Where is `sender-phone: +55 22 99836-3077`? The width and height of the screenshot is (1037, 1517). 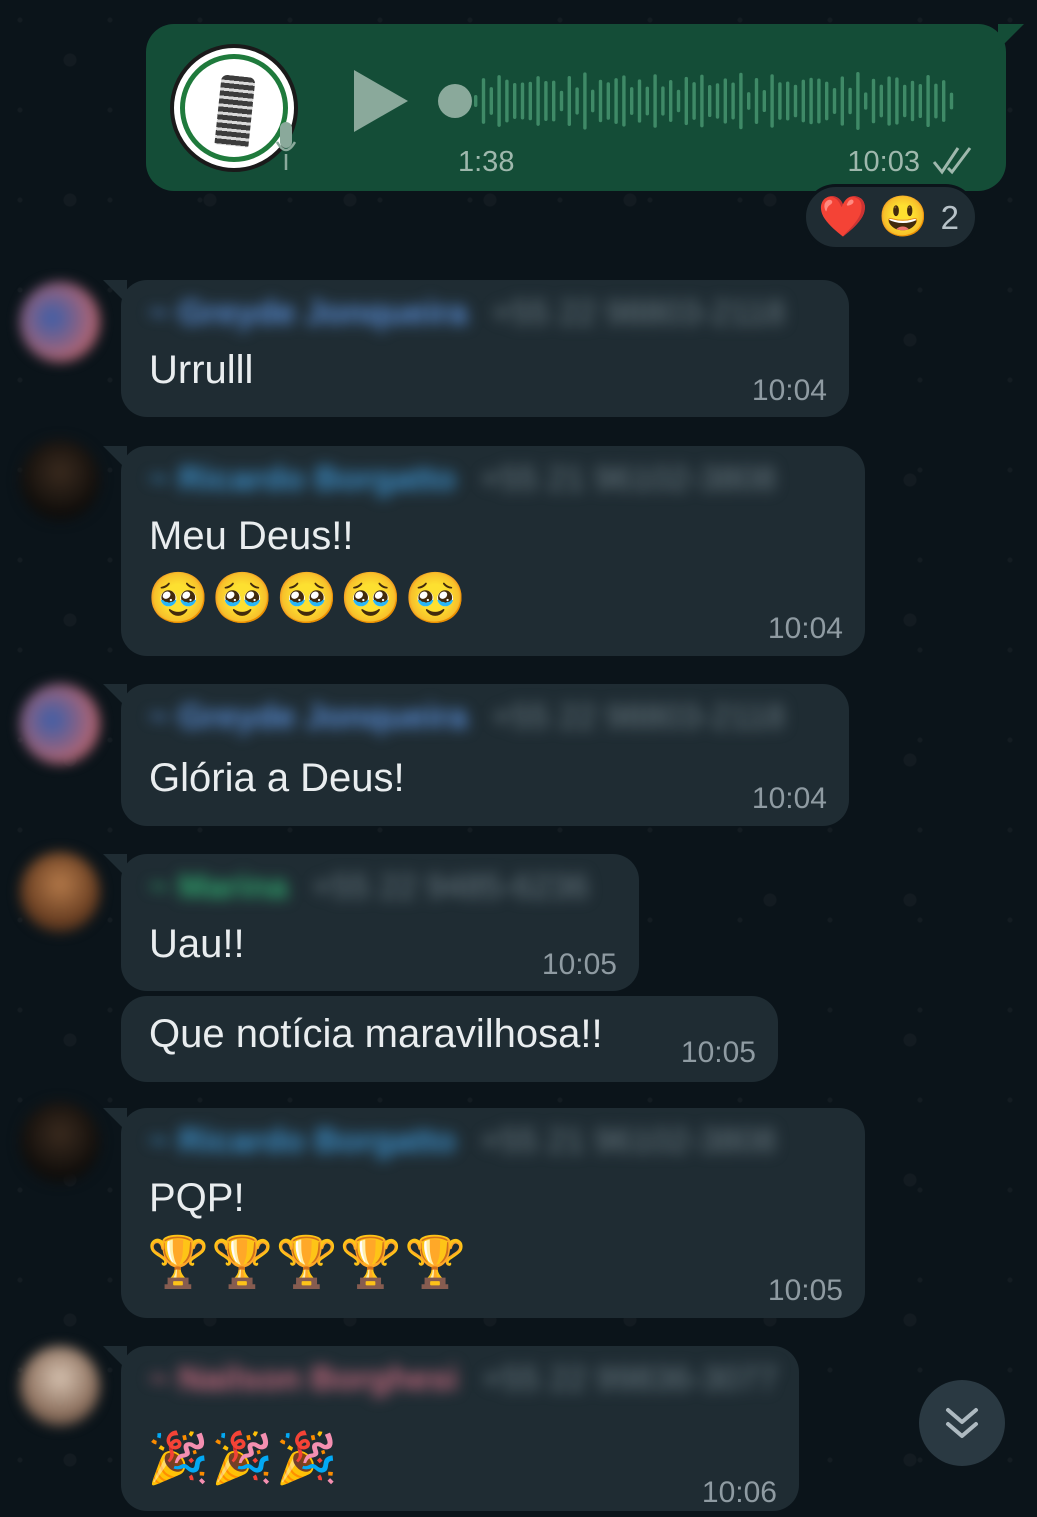
sender-phone: +55 22 99836-3077 is located at coordinates (629, 1379).